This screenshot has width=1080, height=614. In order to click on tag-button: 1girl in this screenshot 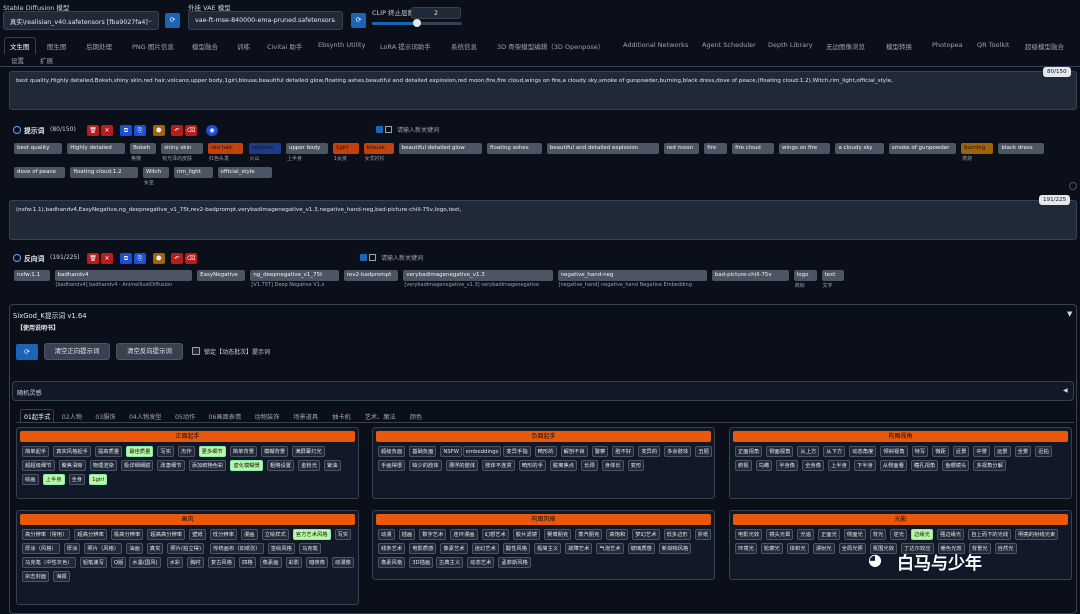, I will do `click(98, 479)`.